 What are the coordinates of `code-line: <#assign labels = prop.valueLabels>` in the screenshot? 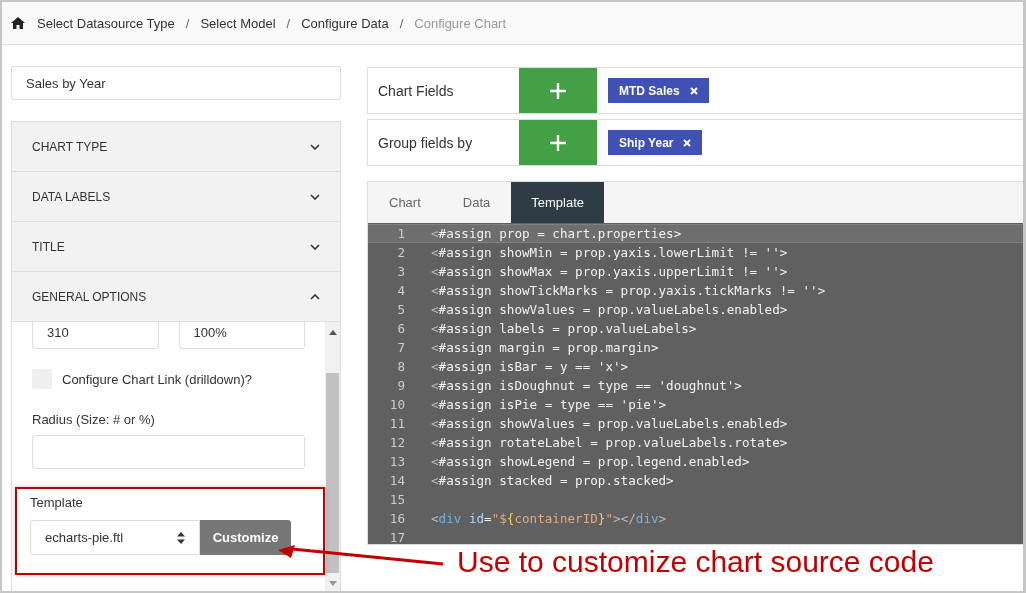 It's located at (564, 328).